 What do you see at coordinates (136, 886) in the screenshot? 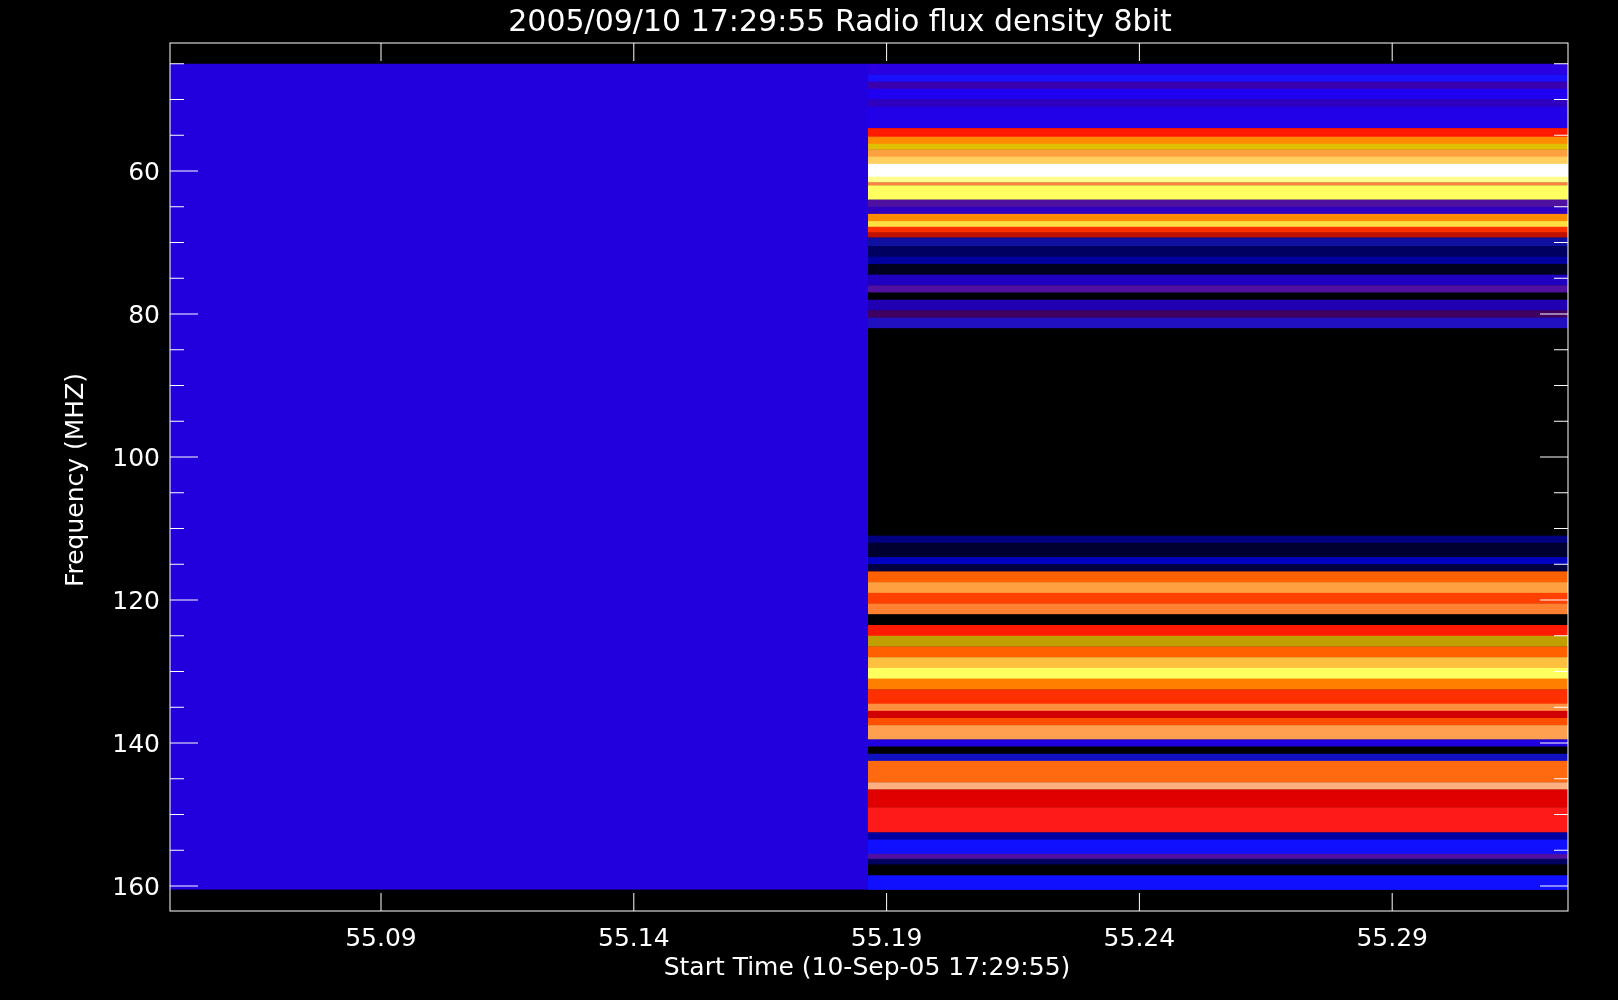
I see `y-tick-label: 160` at bounding box center [136, 886].